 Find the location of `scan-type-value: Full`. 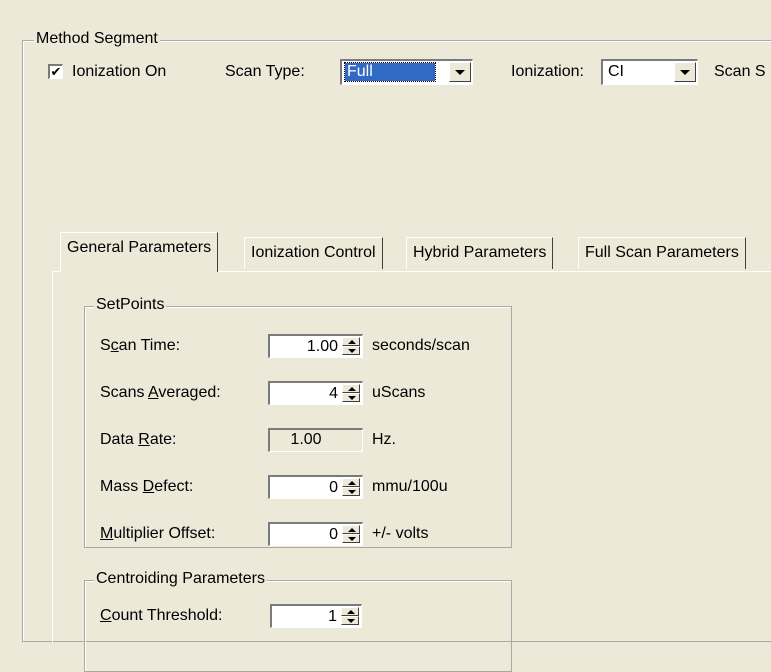

scan-type-value: Full is located at coordinates (390, 72).